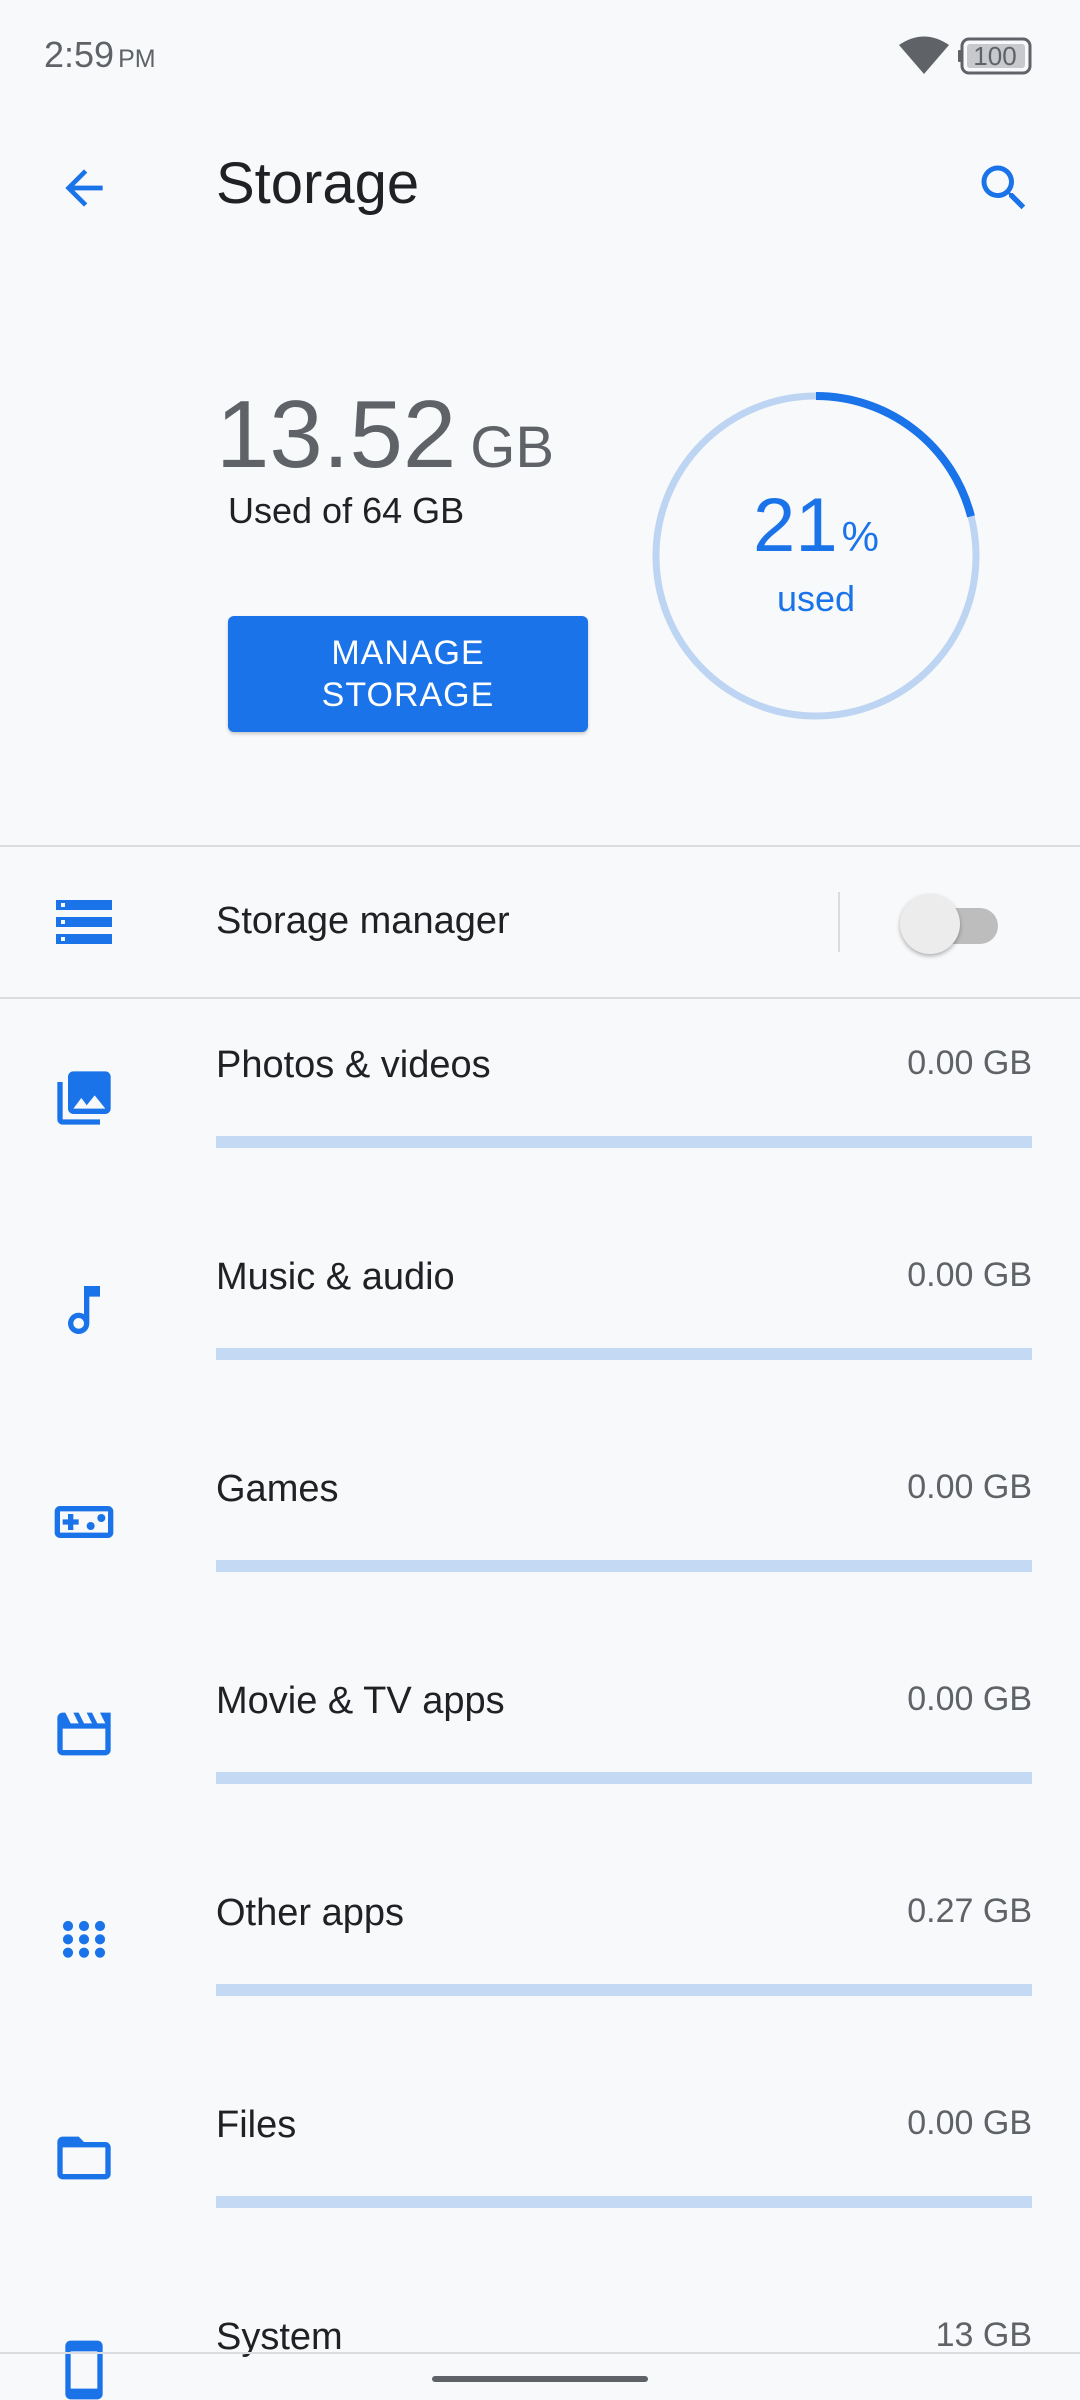 This screenshot has width=1080, height=2400. I want to click on back-button, so click(84, 188).